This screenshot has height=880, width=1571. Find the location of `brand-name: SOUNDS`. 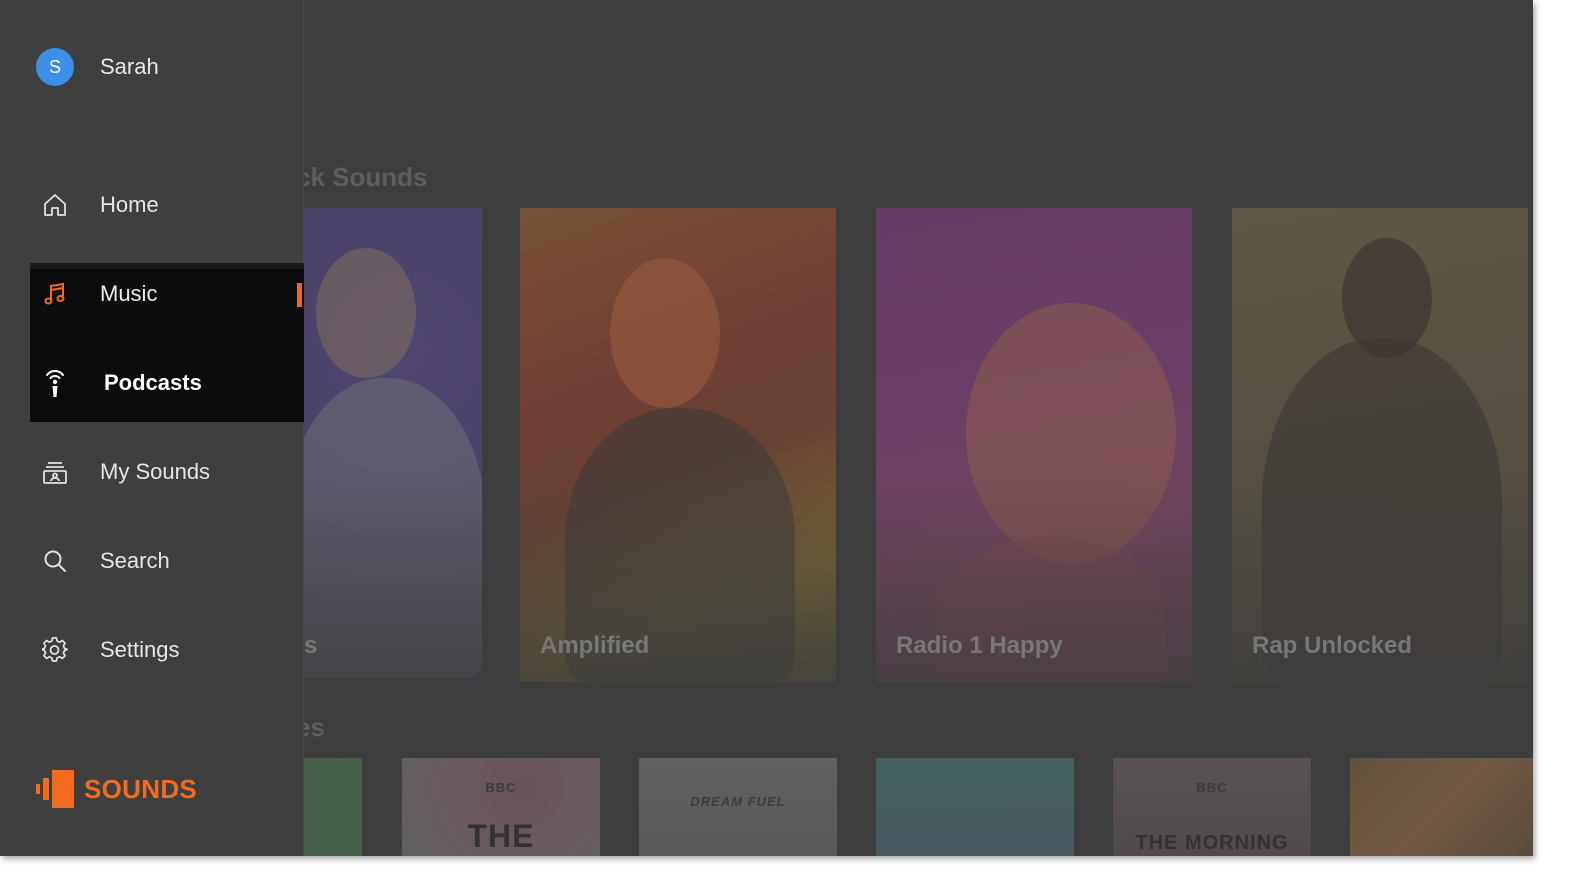

brand-name: SOUNDS is located at coordinates (141, 788).